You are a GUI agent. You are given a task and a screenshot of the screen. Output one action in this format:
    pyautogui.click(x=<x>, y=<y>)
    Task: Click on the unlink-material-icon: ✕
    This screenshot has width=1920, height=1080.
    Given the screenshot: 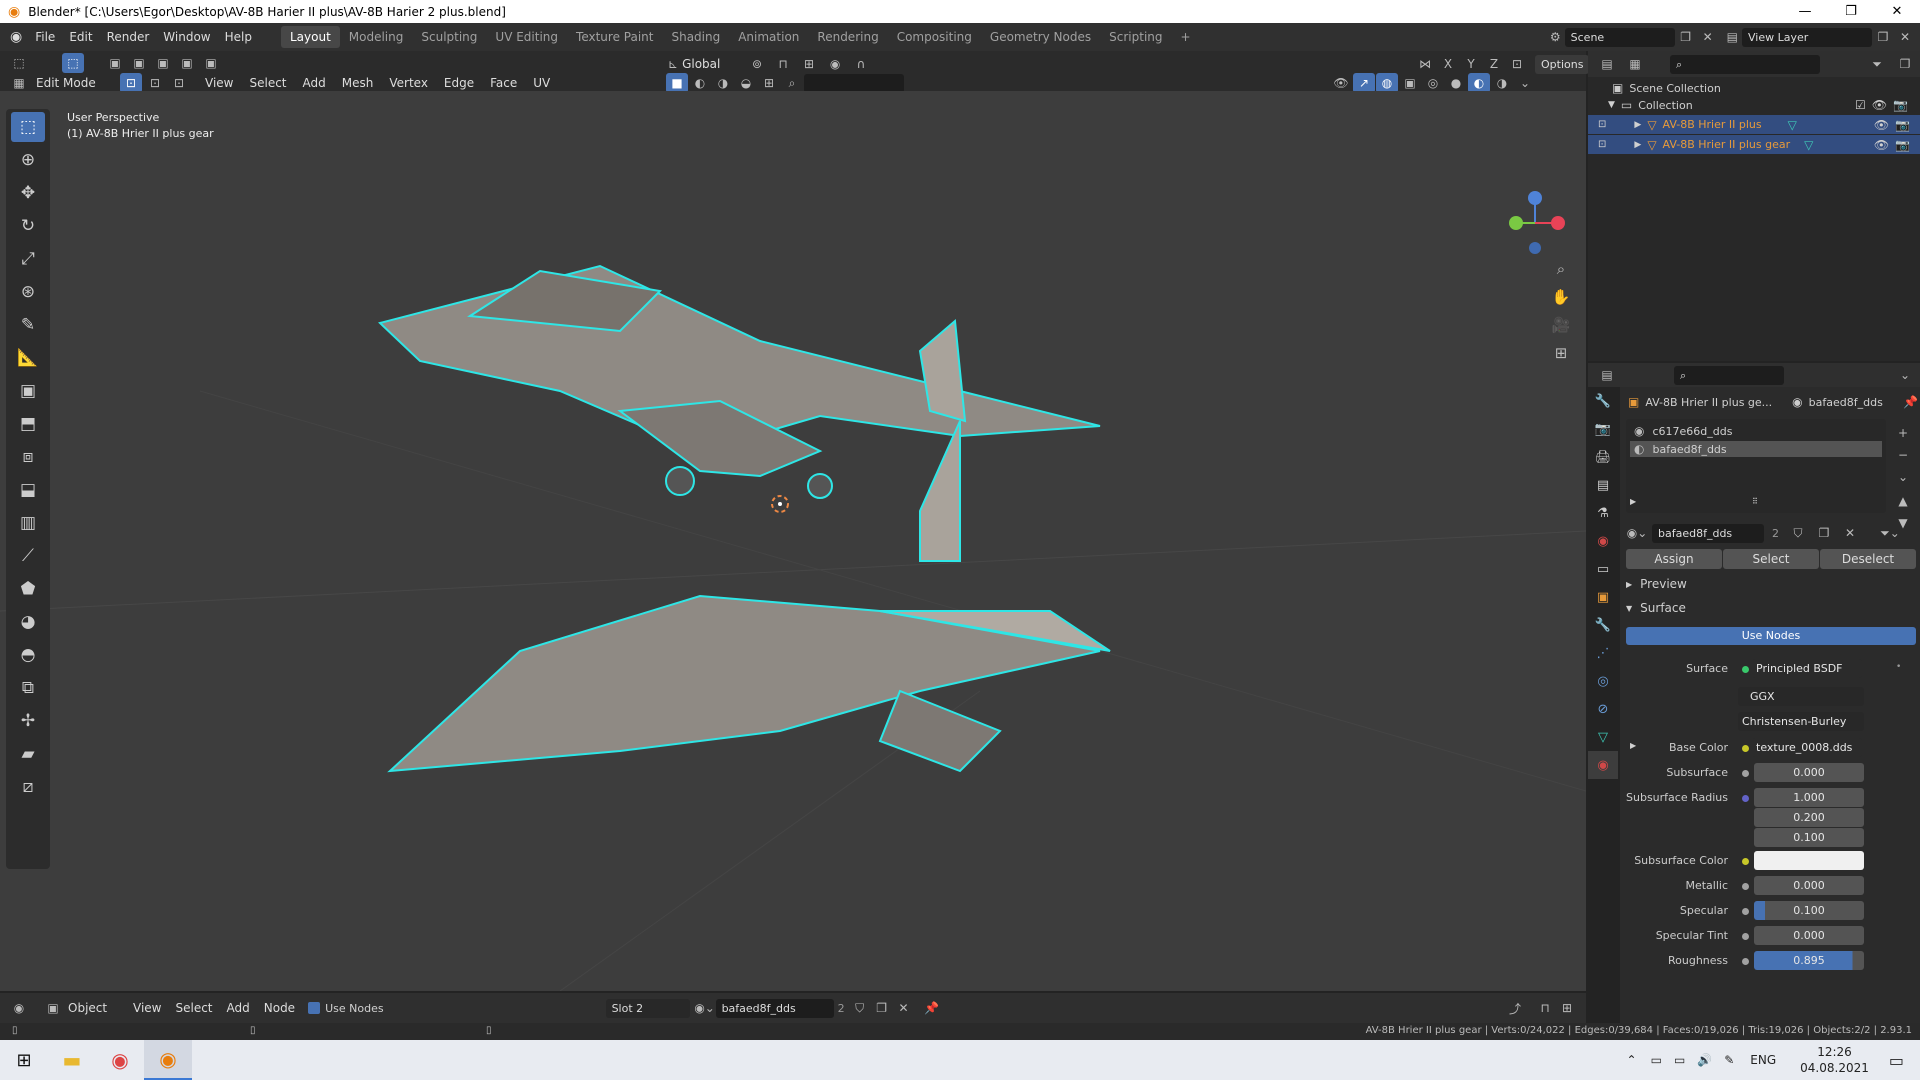 What is the action you would take?
    pyautogui.click(x=1850, y=533)
    